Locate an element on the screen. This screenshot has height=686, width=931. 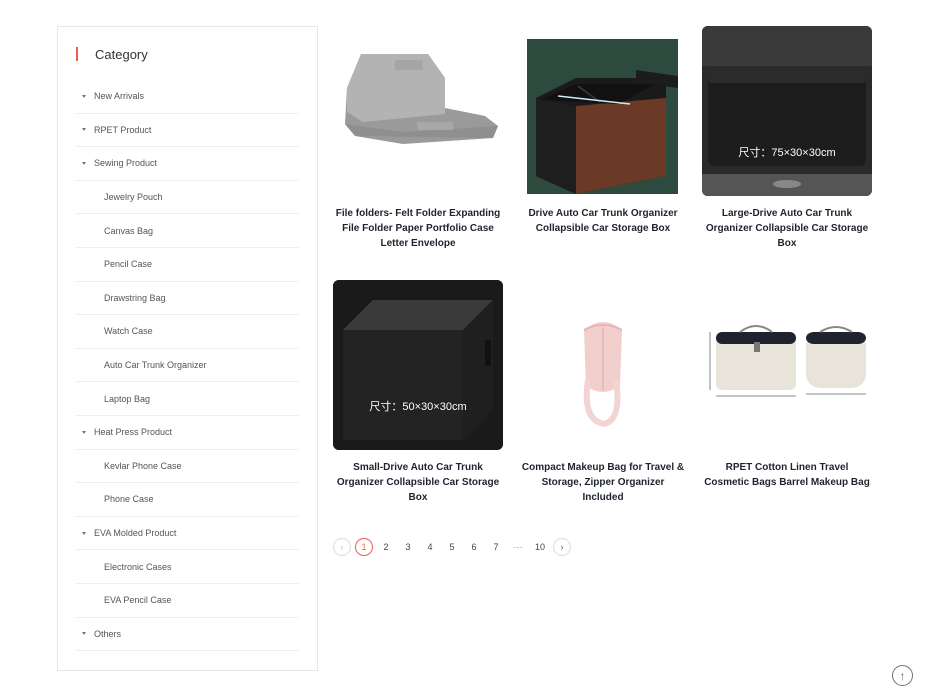
sidebar-item-label: Heat Press Product is located at coordinates (133, 432).